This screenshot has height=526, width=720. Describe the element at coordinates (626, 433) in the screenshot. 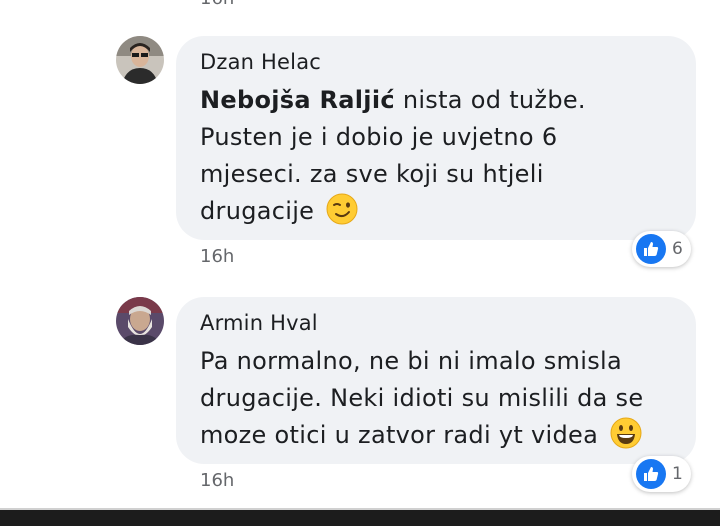

I see `grinning-face-emoji` at that location.